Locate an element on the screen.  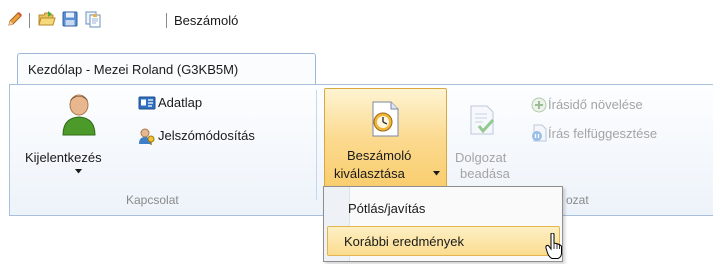
tab-kezdolap: Kezdólap - Mezei Roland (G3KB5M) is located at coordinates (166, 69).